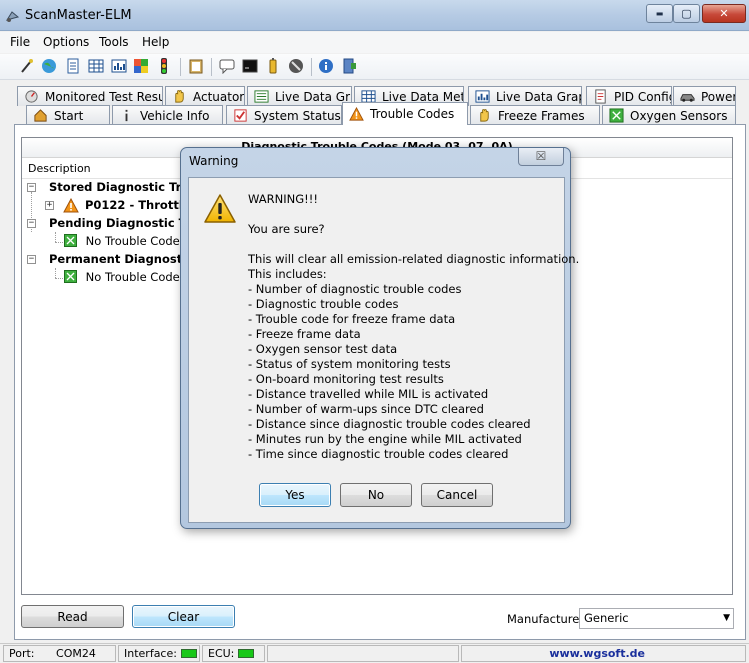 The height and width of the screenshot is (663, 749). Describe the element at coordinates (250, 66) in the screenshot. I see `terminal-icon` at that location.